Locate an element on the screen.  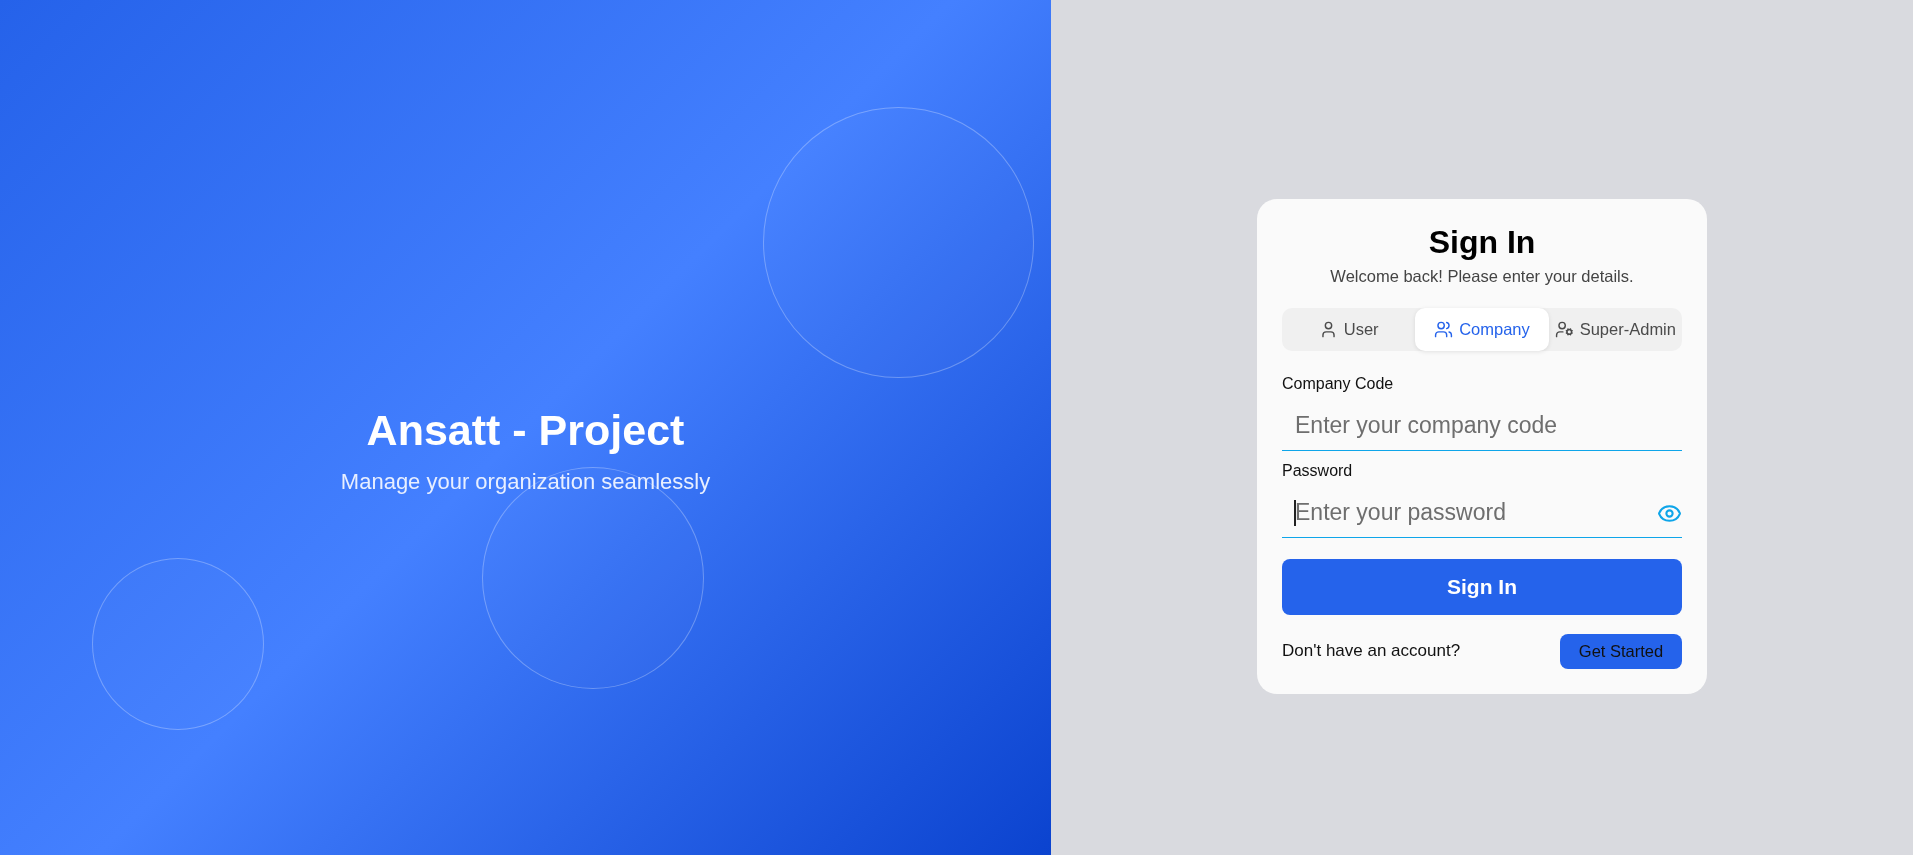
password-field: Enter your password is located at coordinates (1482, 512).